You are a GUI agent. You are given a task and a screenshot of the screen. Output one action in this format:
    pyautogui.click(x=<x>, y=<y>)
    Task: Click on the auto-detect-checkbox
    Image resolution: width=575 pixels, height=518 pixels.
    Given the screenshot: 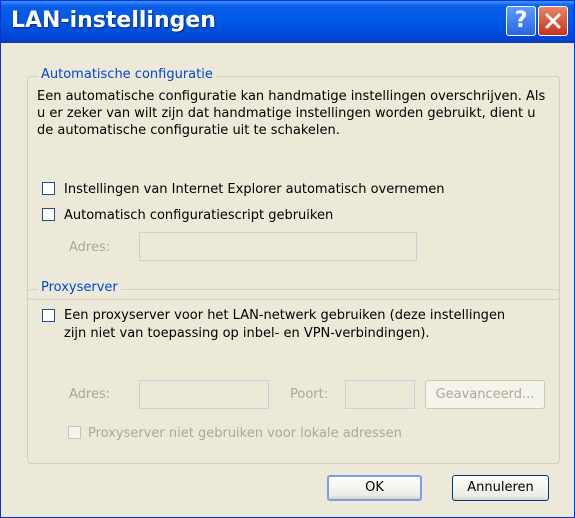 What is the action you would take?
    pyautogui.click(x=48, y=188)
    